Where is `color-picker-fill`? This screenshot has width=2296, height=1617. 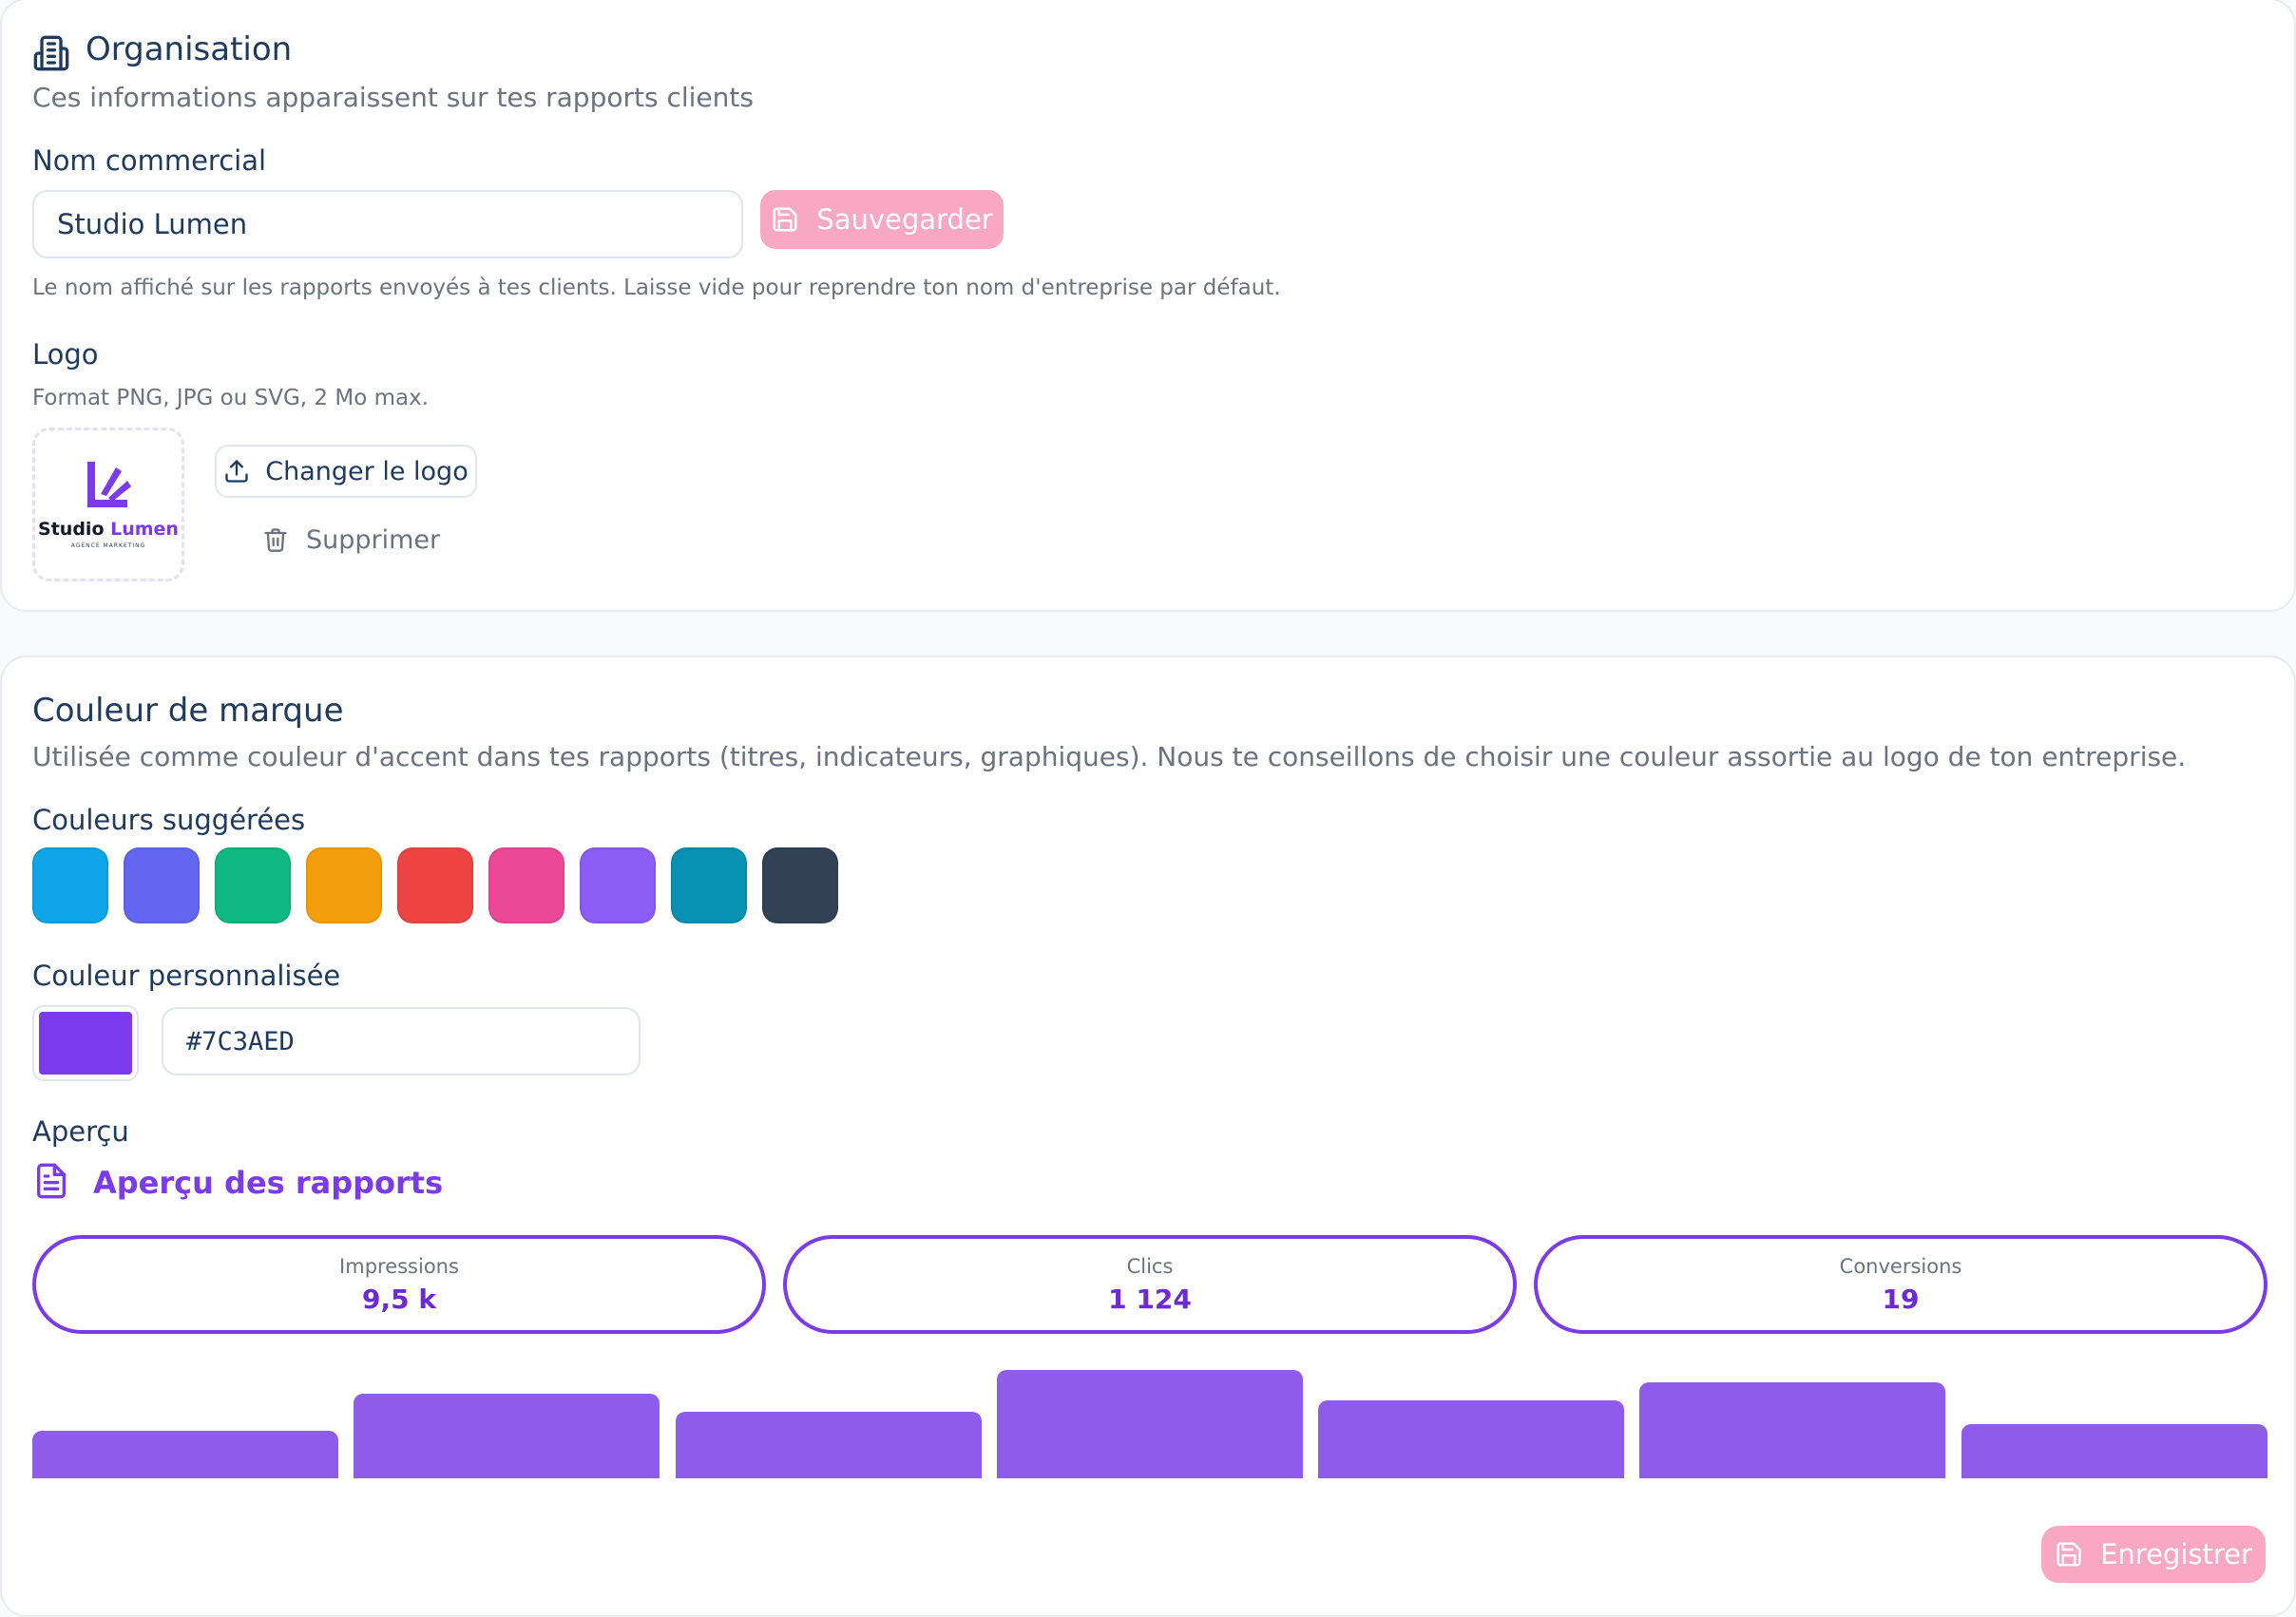
color-picker-fill is located at coordinates (85, 1043).